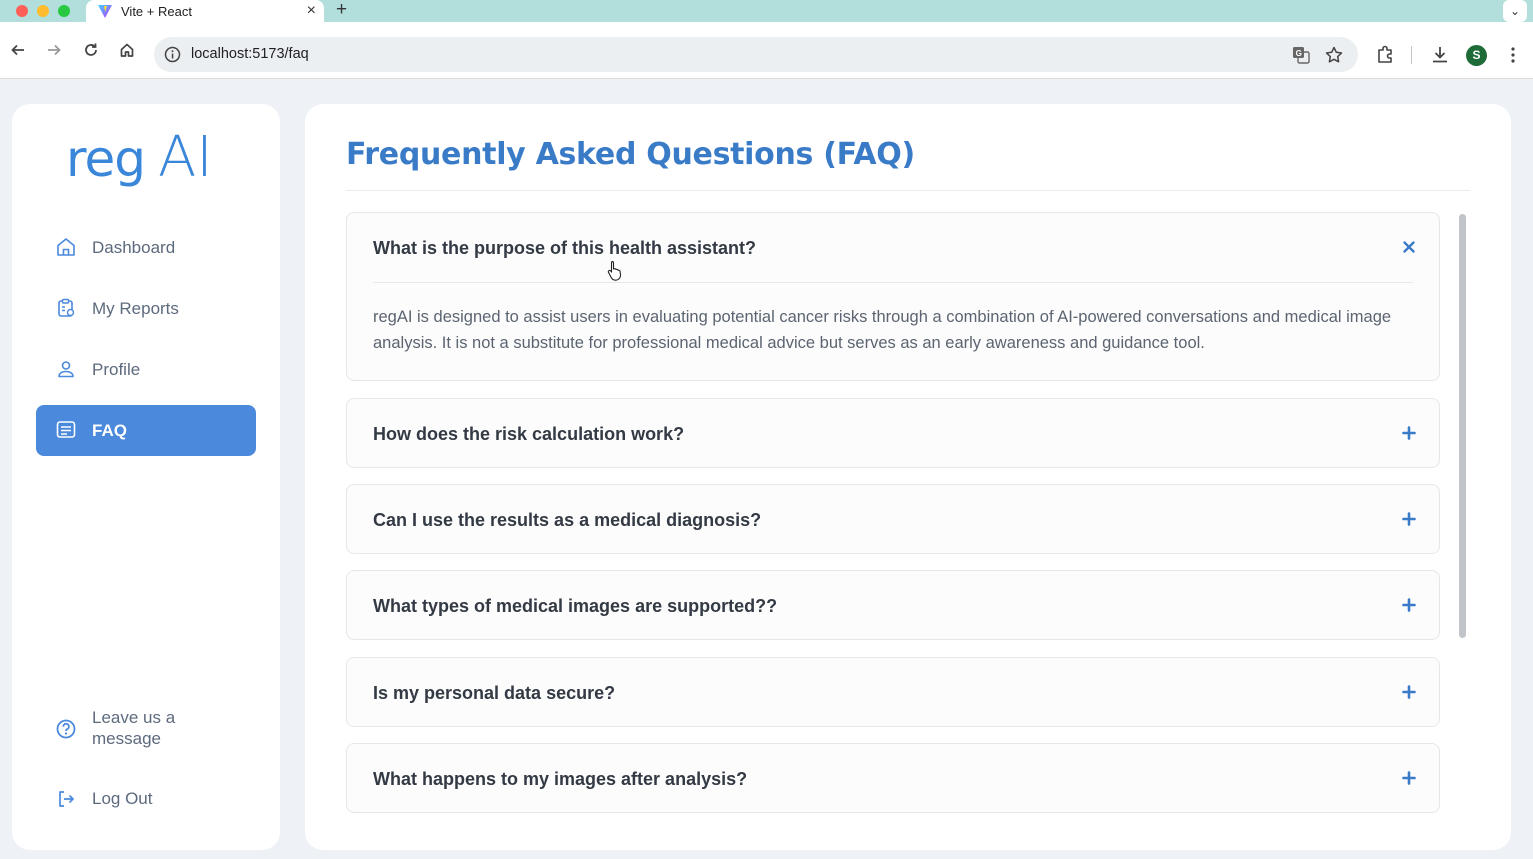 Image resolution: width=1533 pixels, height=859 pixels. What do you see at coordinates (893, 282) in the screenshot?
I see `faq-divider` at bounding box center [893, 282].